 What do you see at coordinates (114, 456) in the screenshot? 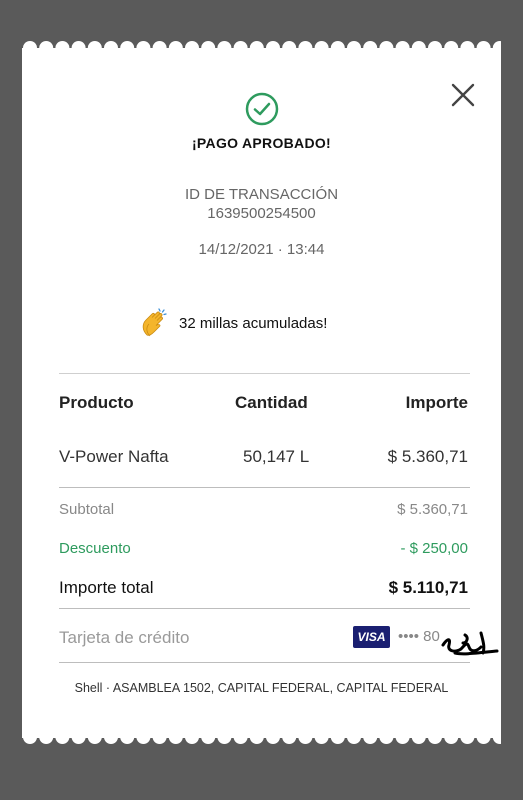
I see `row-product: V-Power Nafta` at bounding box center [114, 456].